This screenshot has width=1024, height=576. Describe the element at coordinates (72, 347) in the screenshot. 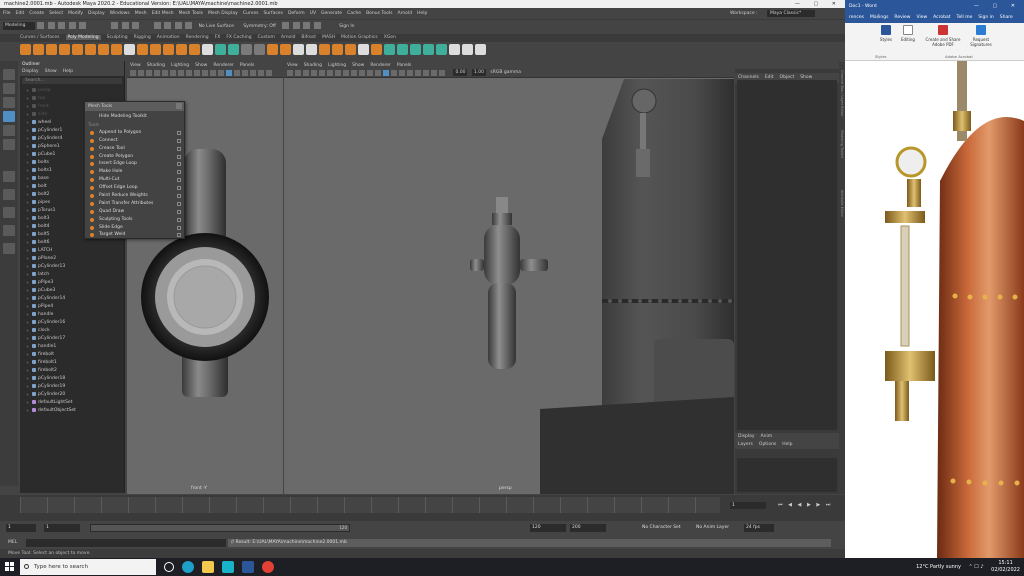

I see `outliner-item: + handle1` at that location.